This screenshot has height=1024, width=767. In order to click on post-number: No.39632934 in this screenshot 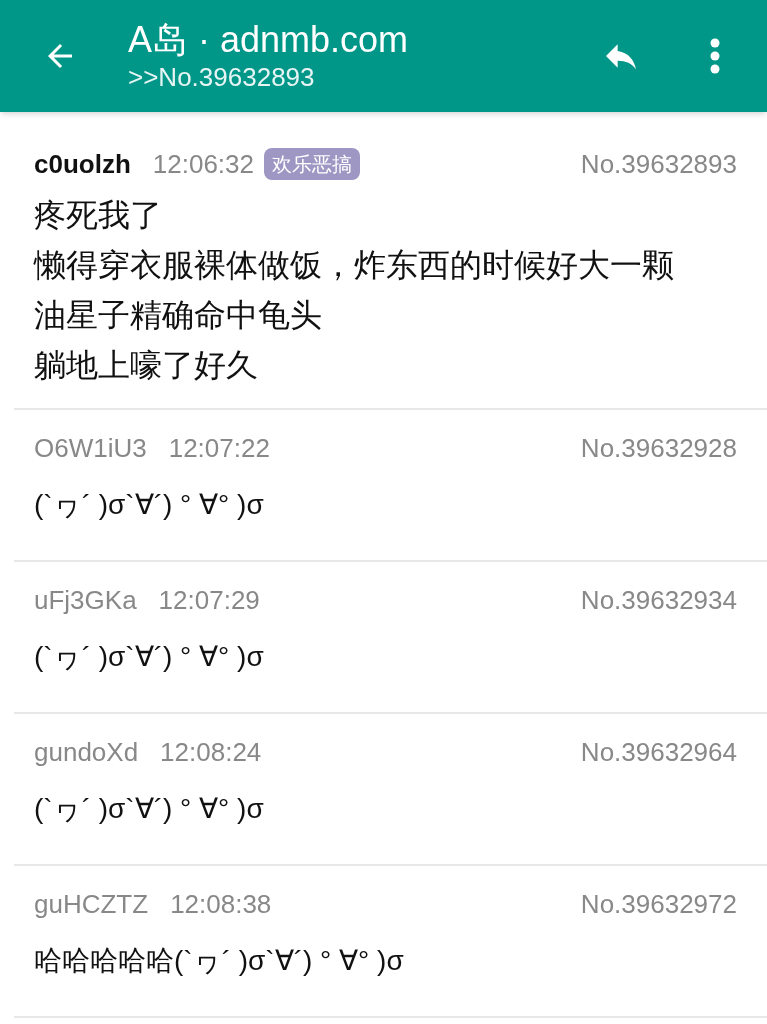, I will do `click(658, 600)`.